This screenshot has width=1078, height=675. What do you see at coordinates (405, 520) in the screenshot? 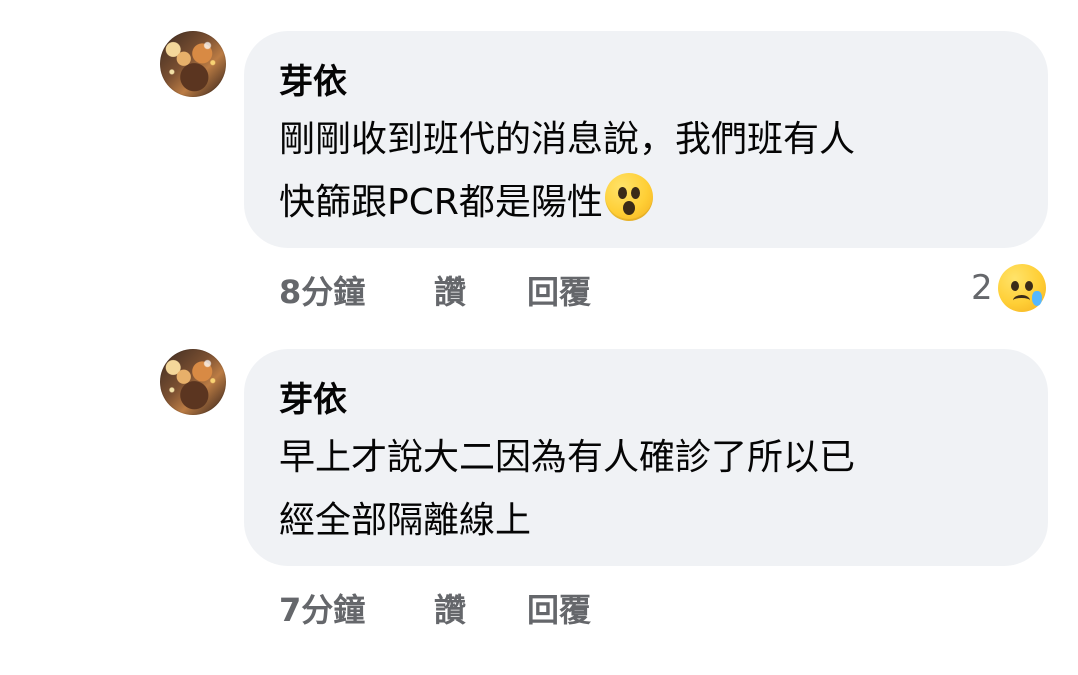
I see `comment-text-line: 經全部隔離線上` at bounding box center [405, 520].